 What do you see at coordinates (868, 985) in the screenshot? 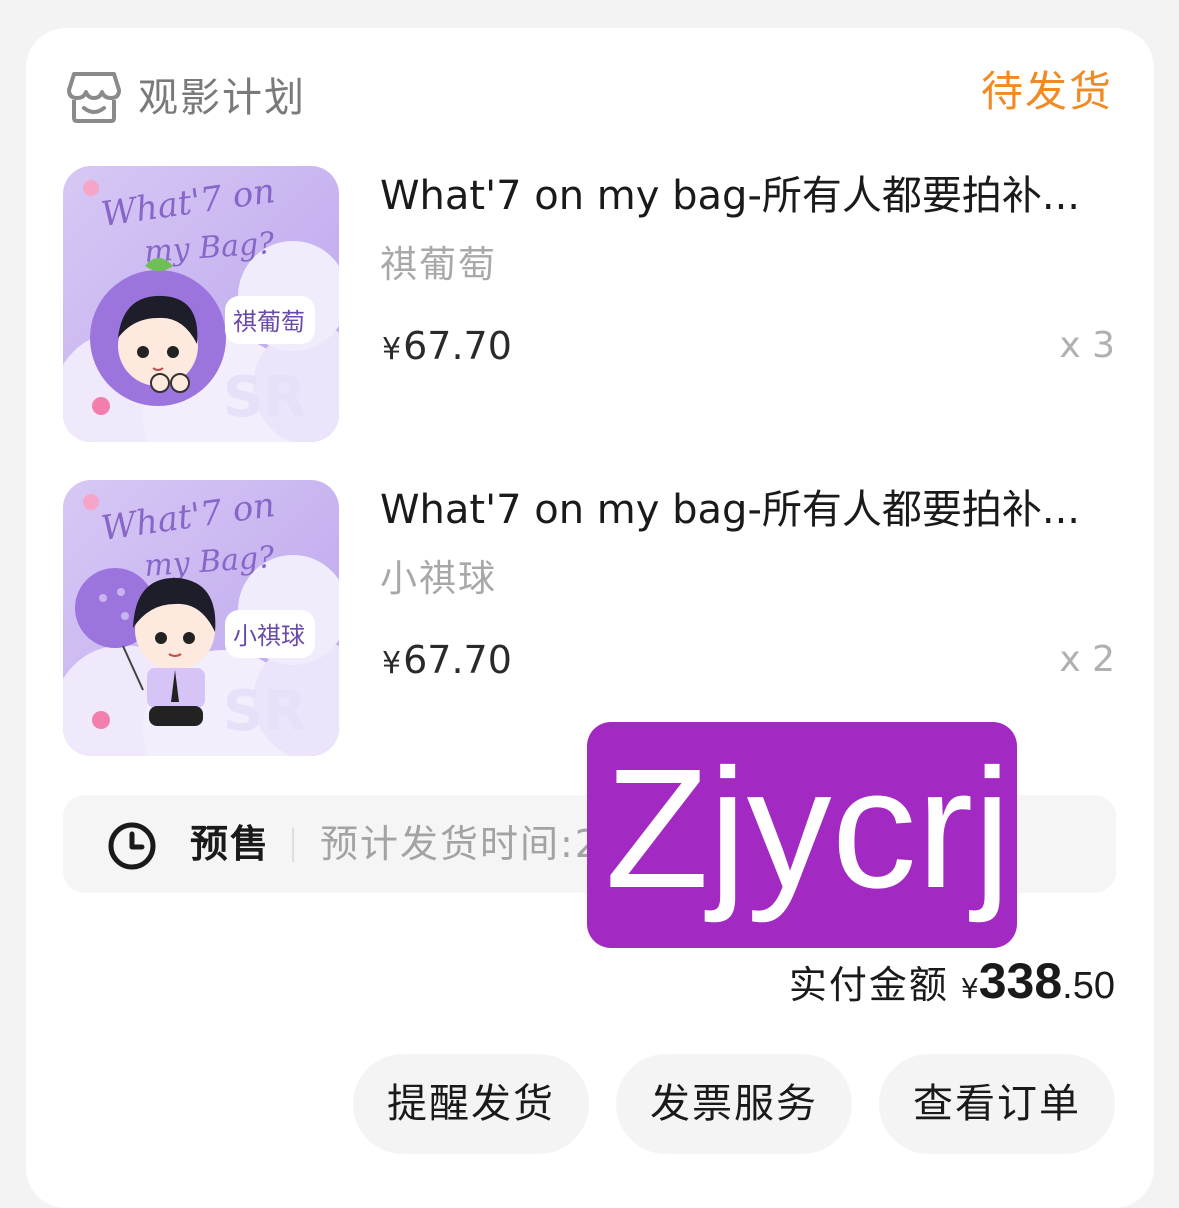
I see `total-label: 实付金额` at bounding box center [868, 985].